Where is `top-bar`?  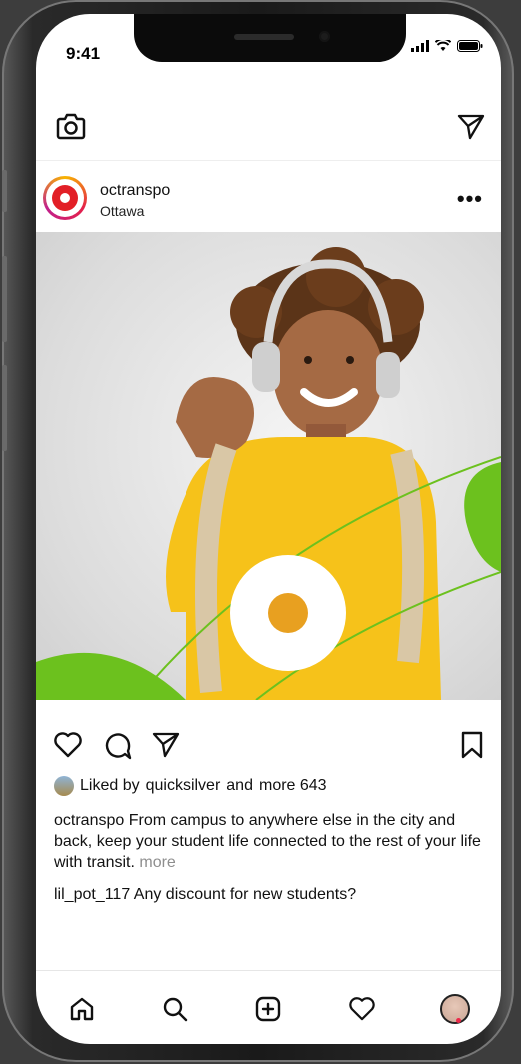 top-bar is located at coordinates (268, 127).